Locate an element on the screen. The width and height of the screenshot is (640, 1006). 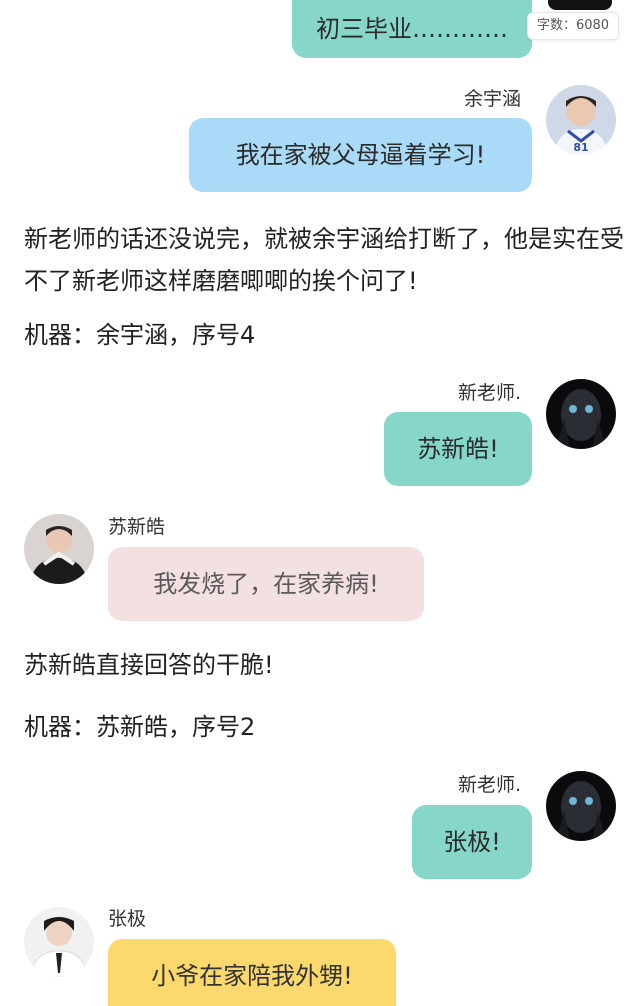
message-bubble: 我在家被父母逼着学习! is located at coordinates (360, 155).